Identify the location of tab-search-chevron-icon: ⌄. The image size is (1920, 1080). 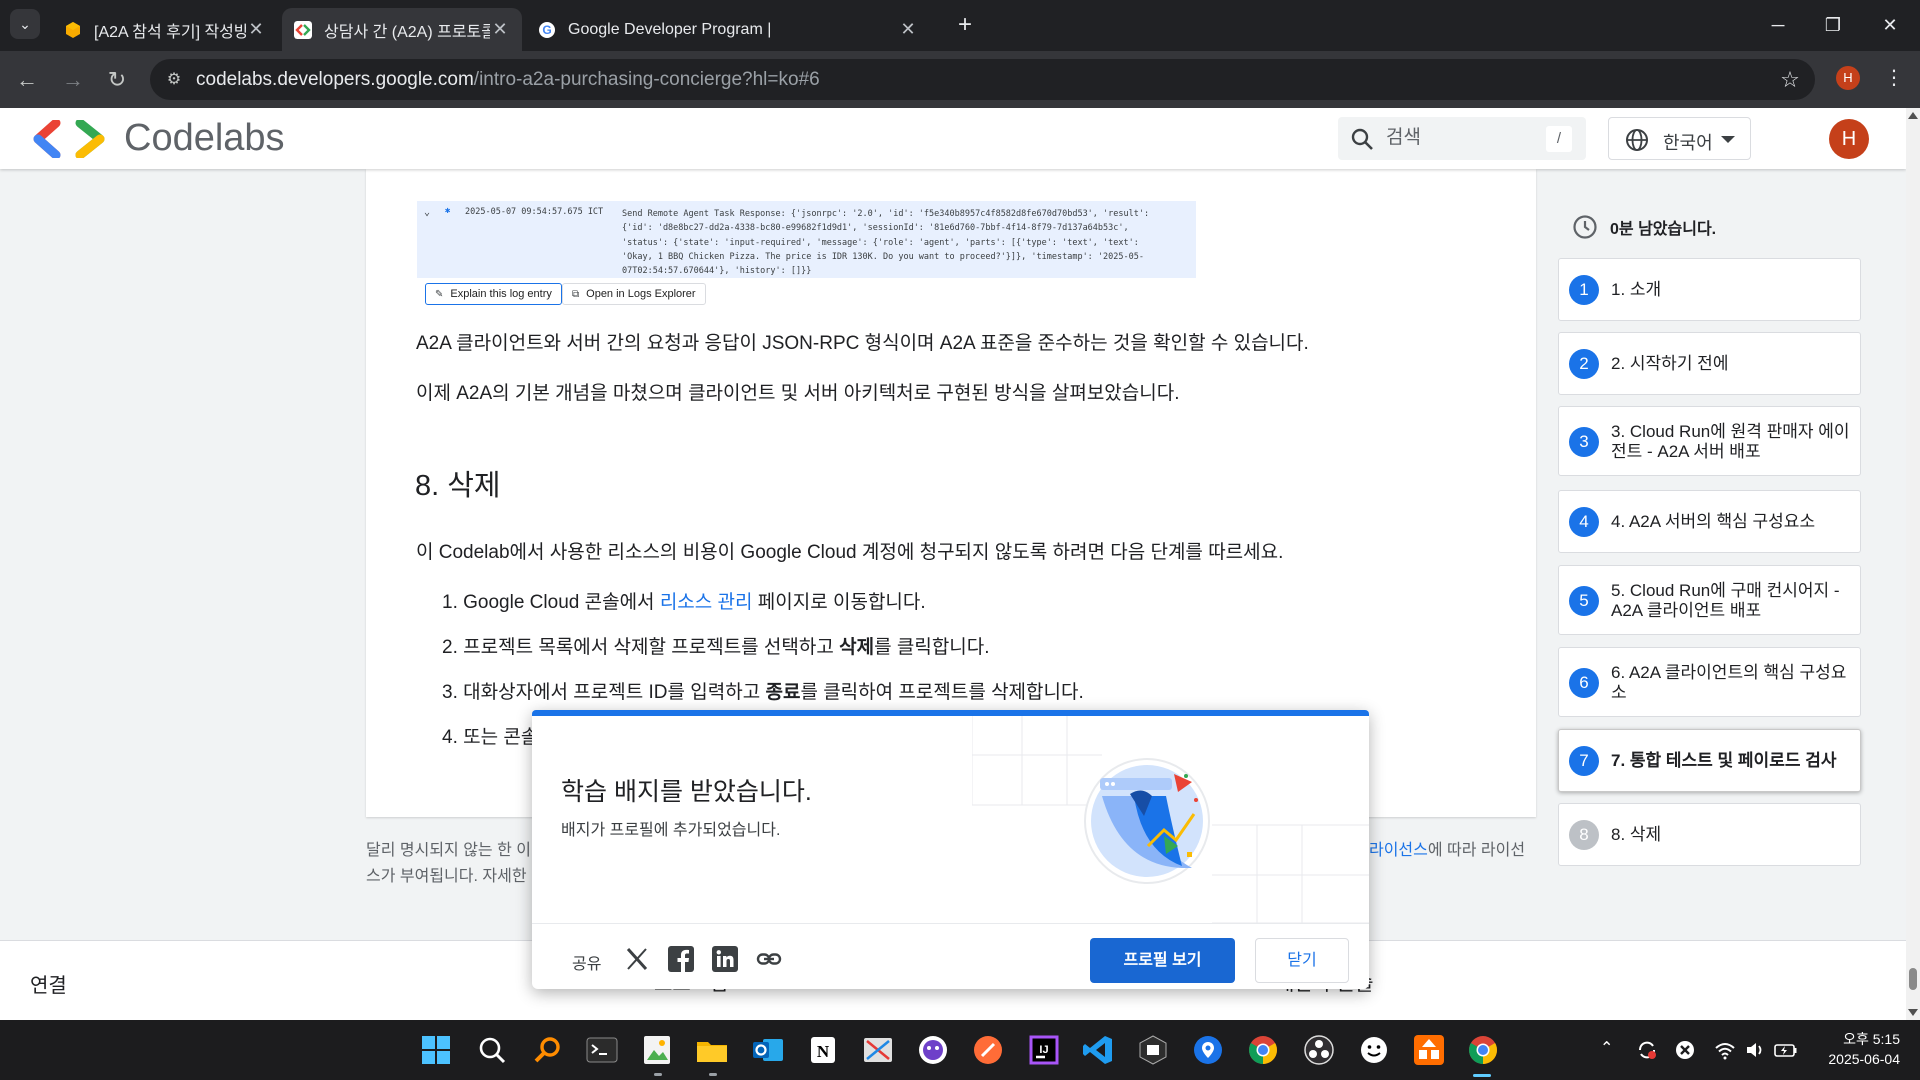
(25, 24).